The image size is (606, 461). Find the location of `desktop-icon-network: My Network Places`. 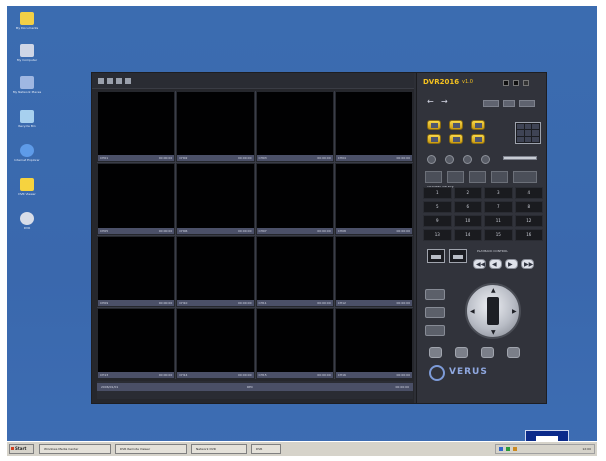

desktop-icon-network: My Network Places is located at coordinates (27, 85).